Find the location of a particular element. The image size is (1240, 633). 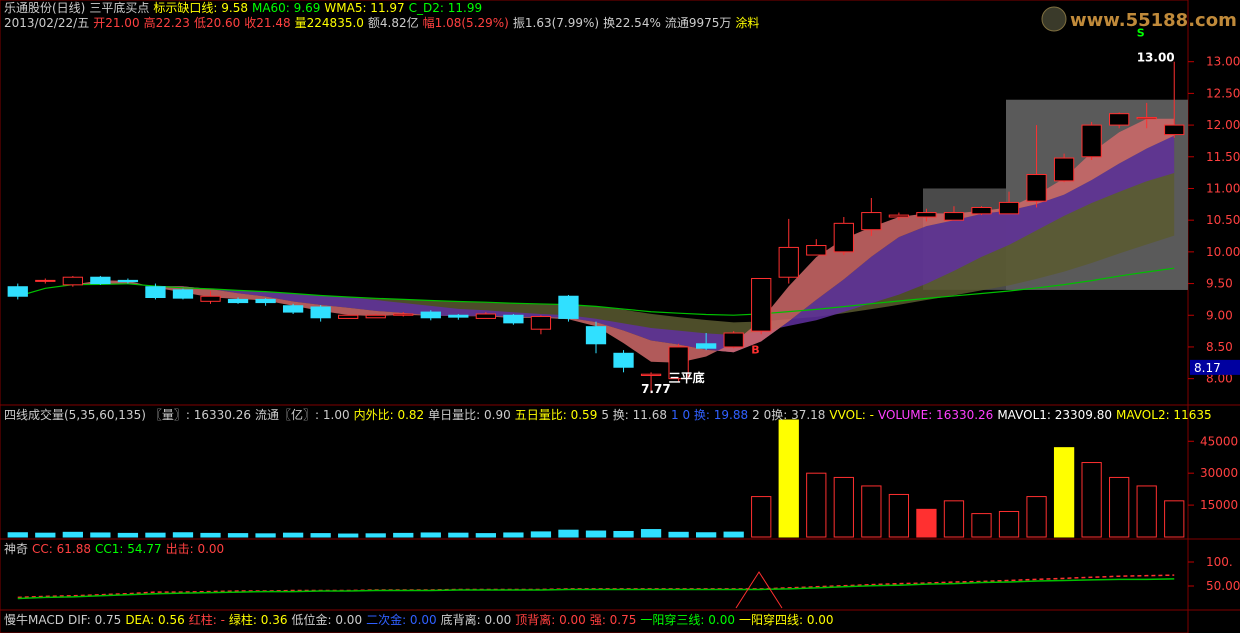

header-field: 乐通股份(日线) is located at coordinates (45, 8).